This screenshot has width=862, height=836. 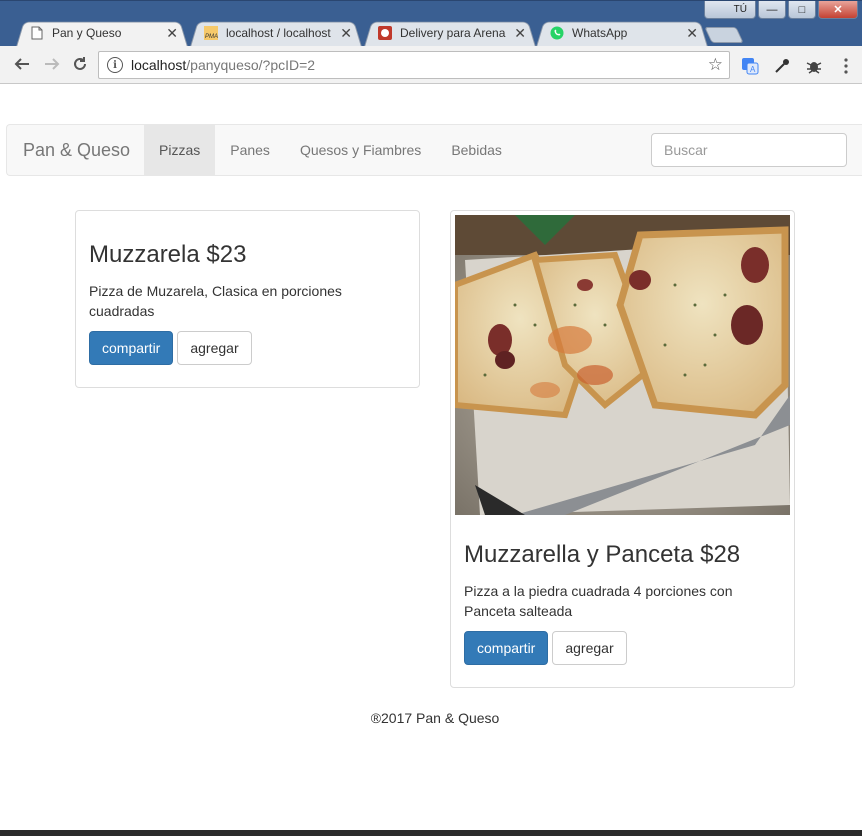 What do you see at coordinates (251, 65) in the screenshot?
I see `url-path: /panyqueso/?pcID=2` at bounding box center [251, 65].